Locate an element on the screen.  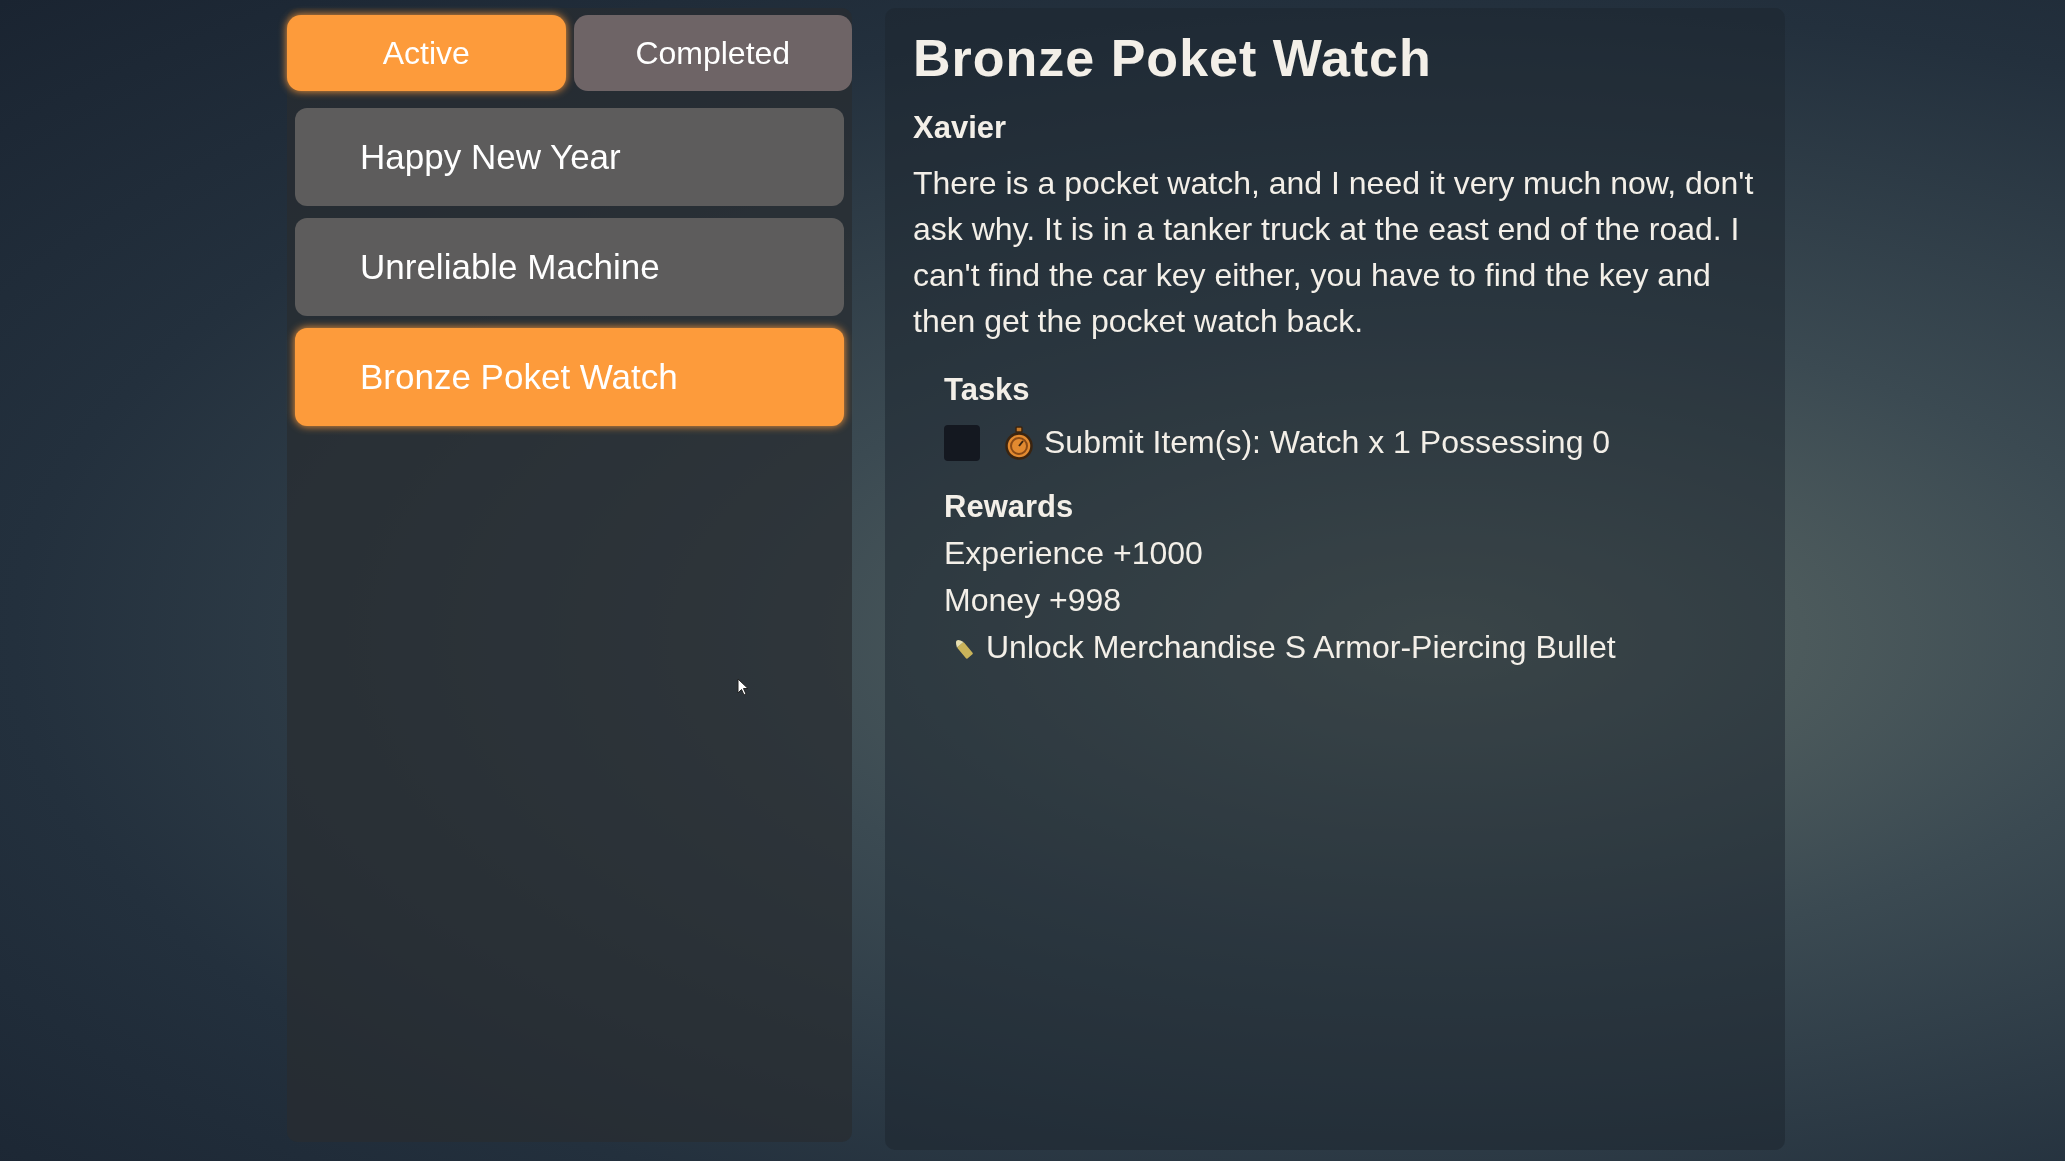
task-text: Submit Item(s): Watch x 1 Possessing 0 is located at coordinates (1327, 442).